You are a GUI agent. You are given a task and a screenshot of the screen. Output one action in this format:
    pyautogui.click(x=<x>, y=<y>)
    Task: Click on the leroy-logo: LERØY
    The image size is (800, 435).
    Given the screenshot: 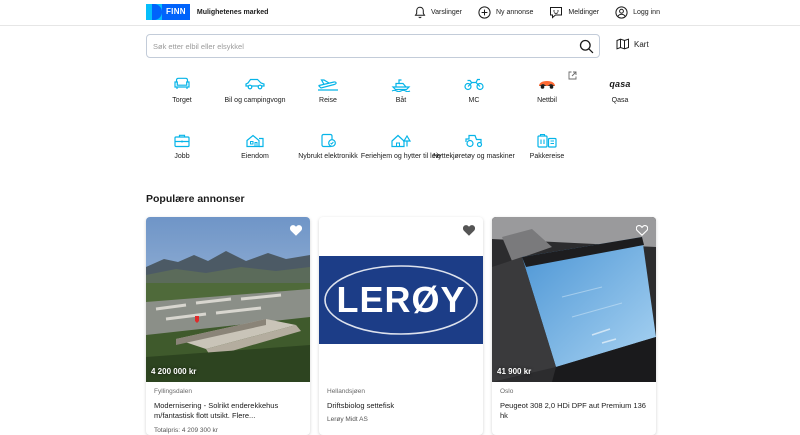 What is the action you would take?
    pyautogui.click(x=401, y=300)
    